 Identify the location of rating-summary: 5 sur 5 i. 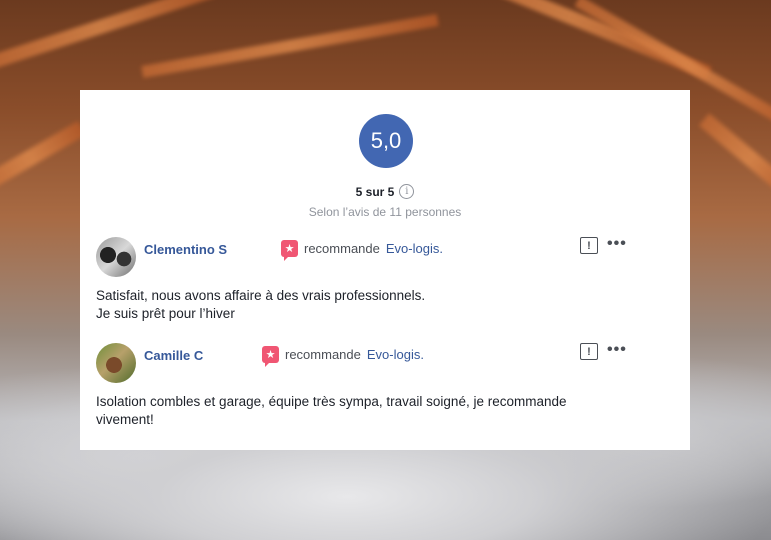
(385, 191).